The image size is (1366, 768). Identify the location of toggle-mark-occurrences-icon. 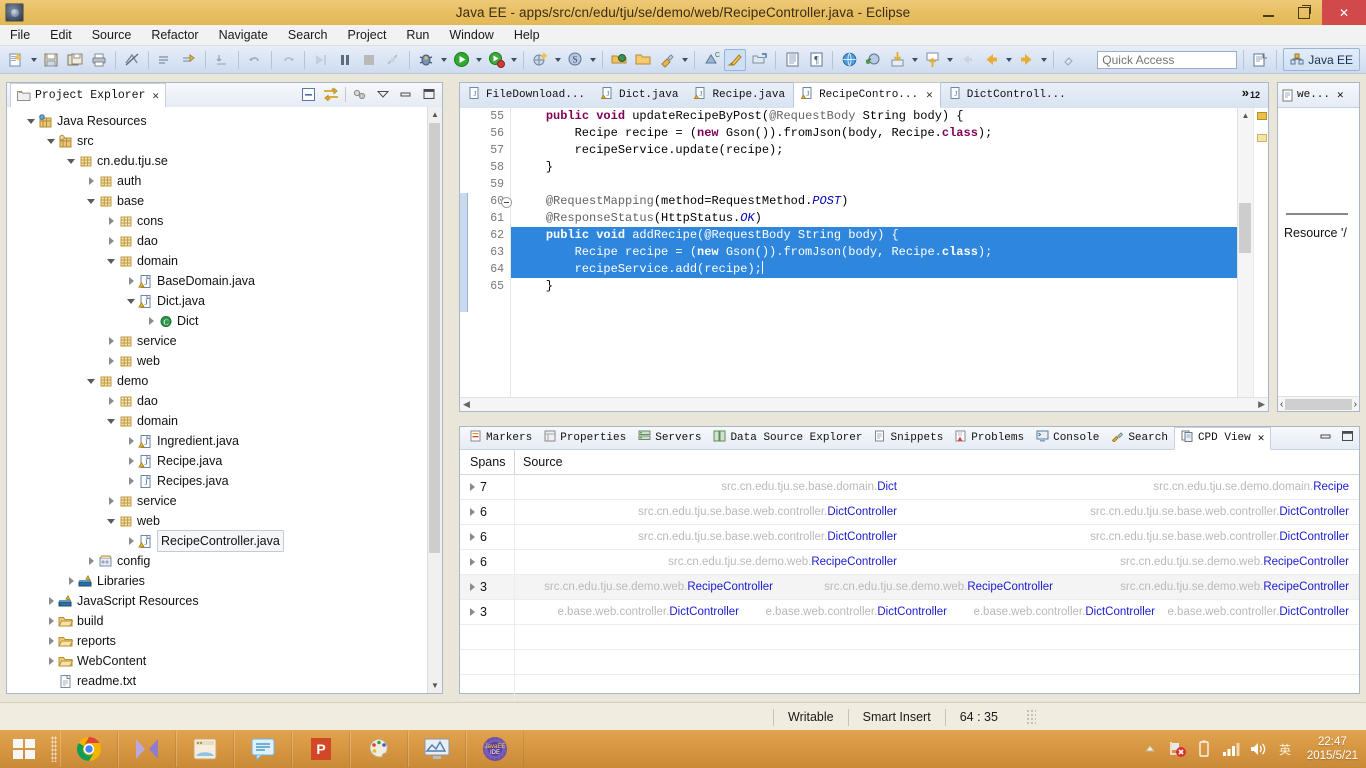
(132, 60).